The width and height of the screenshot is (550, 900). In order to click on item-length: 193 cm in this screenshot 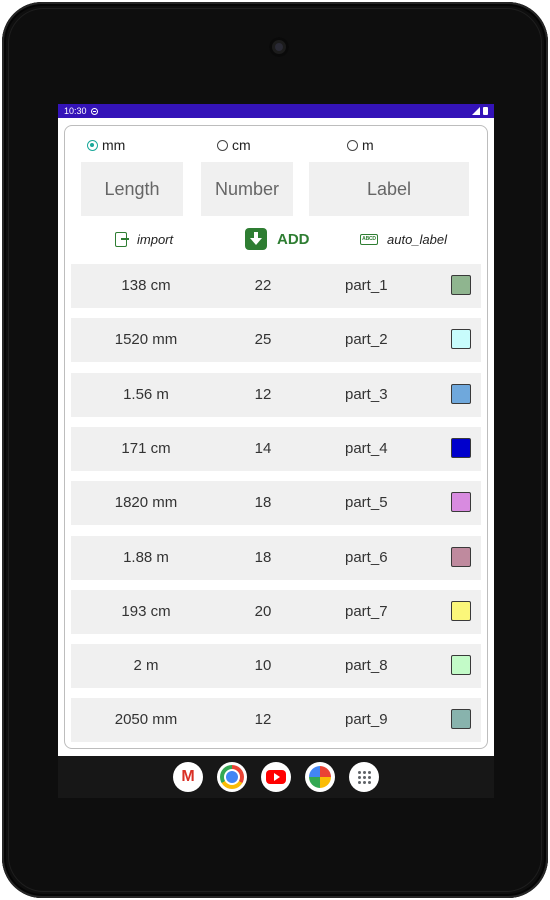, I will do `click(146, 611)`.